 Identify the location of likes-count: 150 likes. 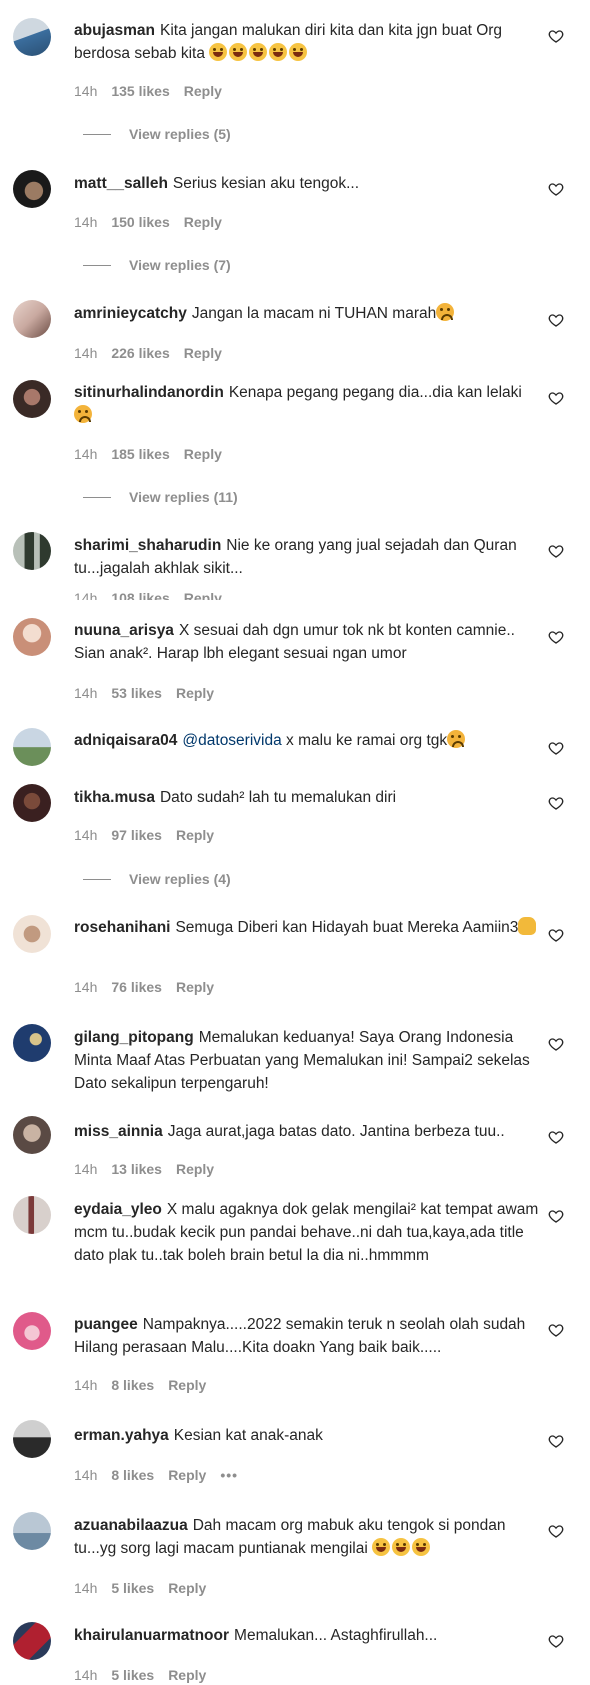
(140, 222).